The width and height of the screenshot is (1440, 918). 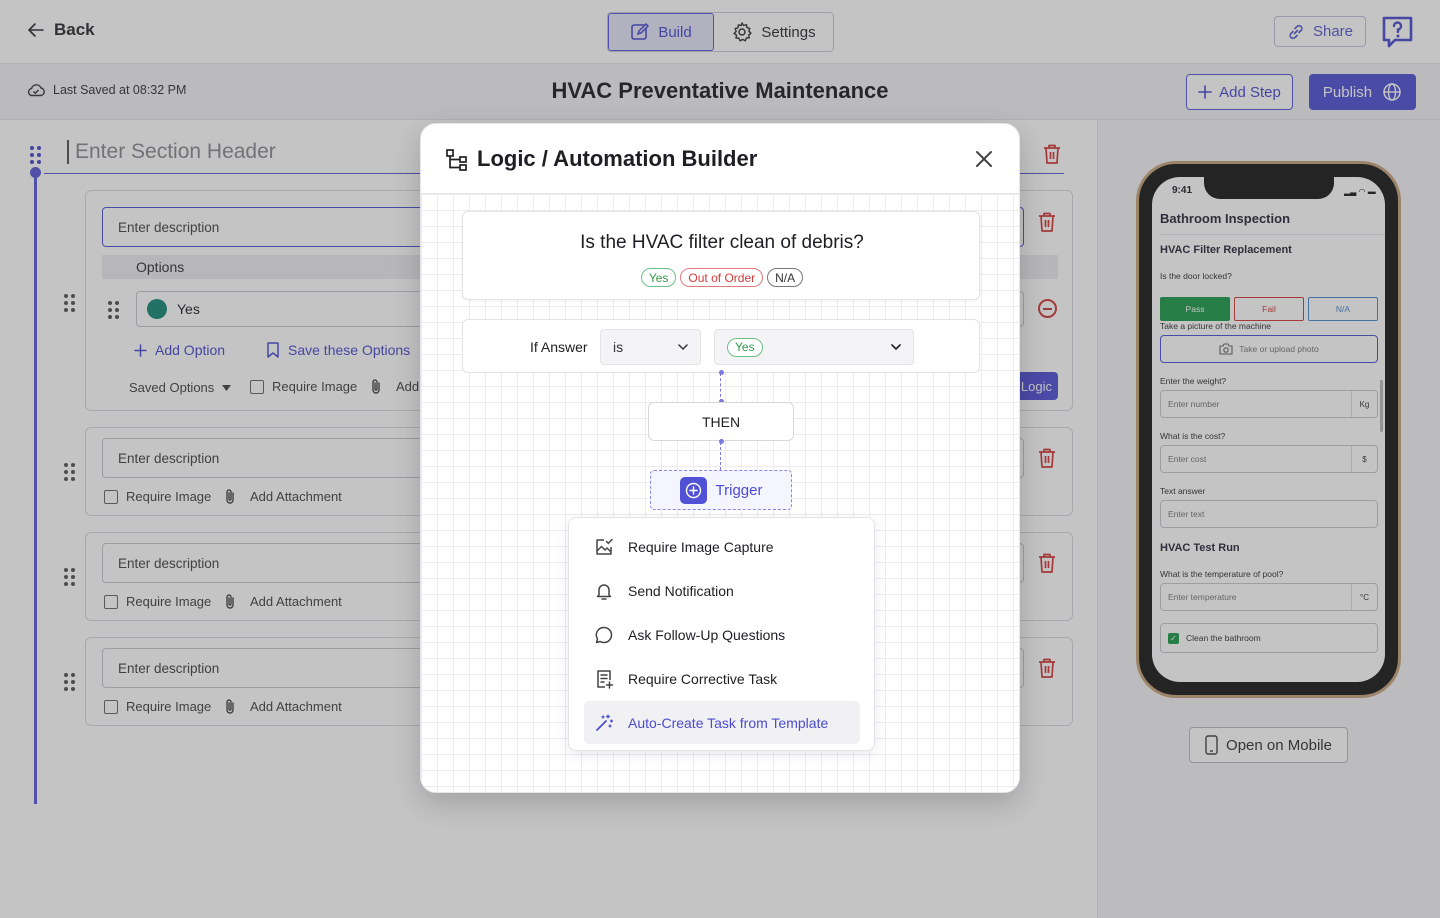 What do you see at coordinates (658, 277) in the screenshot?
I see `answer-chip: Yes` at bounding box center [658, 277].